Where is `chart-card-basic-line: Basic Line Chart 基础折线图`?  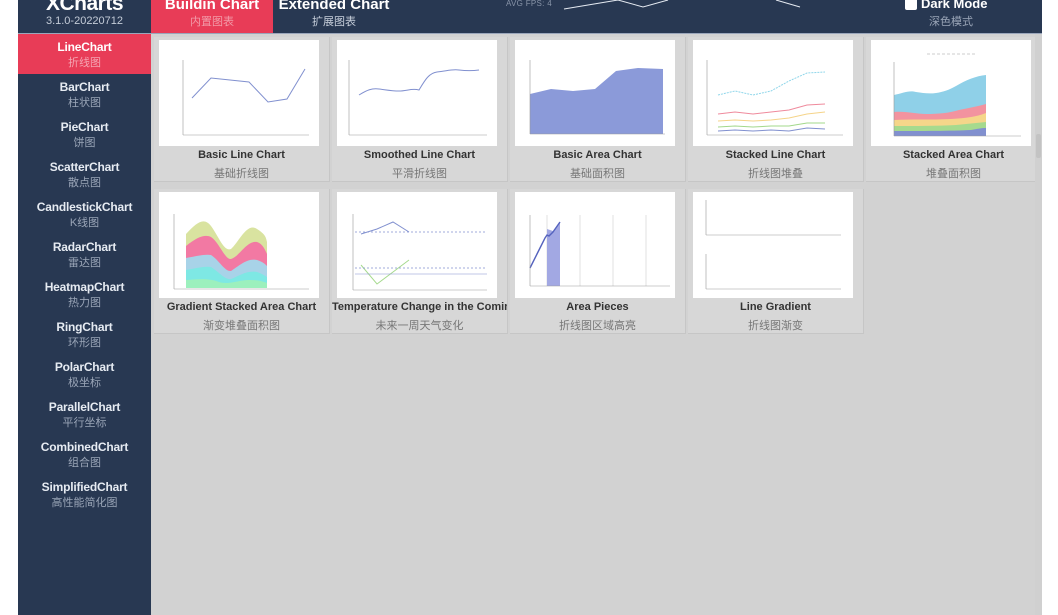 chart-card-basic-line: Basic Line Chart 基础折线图 is located at coordinates (242, 109).